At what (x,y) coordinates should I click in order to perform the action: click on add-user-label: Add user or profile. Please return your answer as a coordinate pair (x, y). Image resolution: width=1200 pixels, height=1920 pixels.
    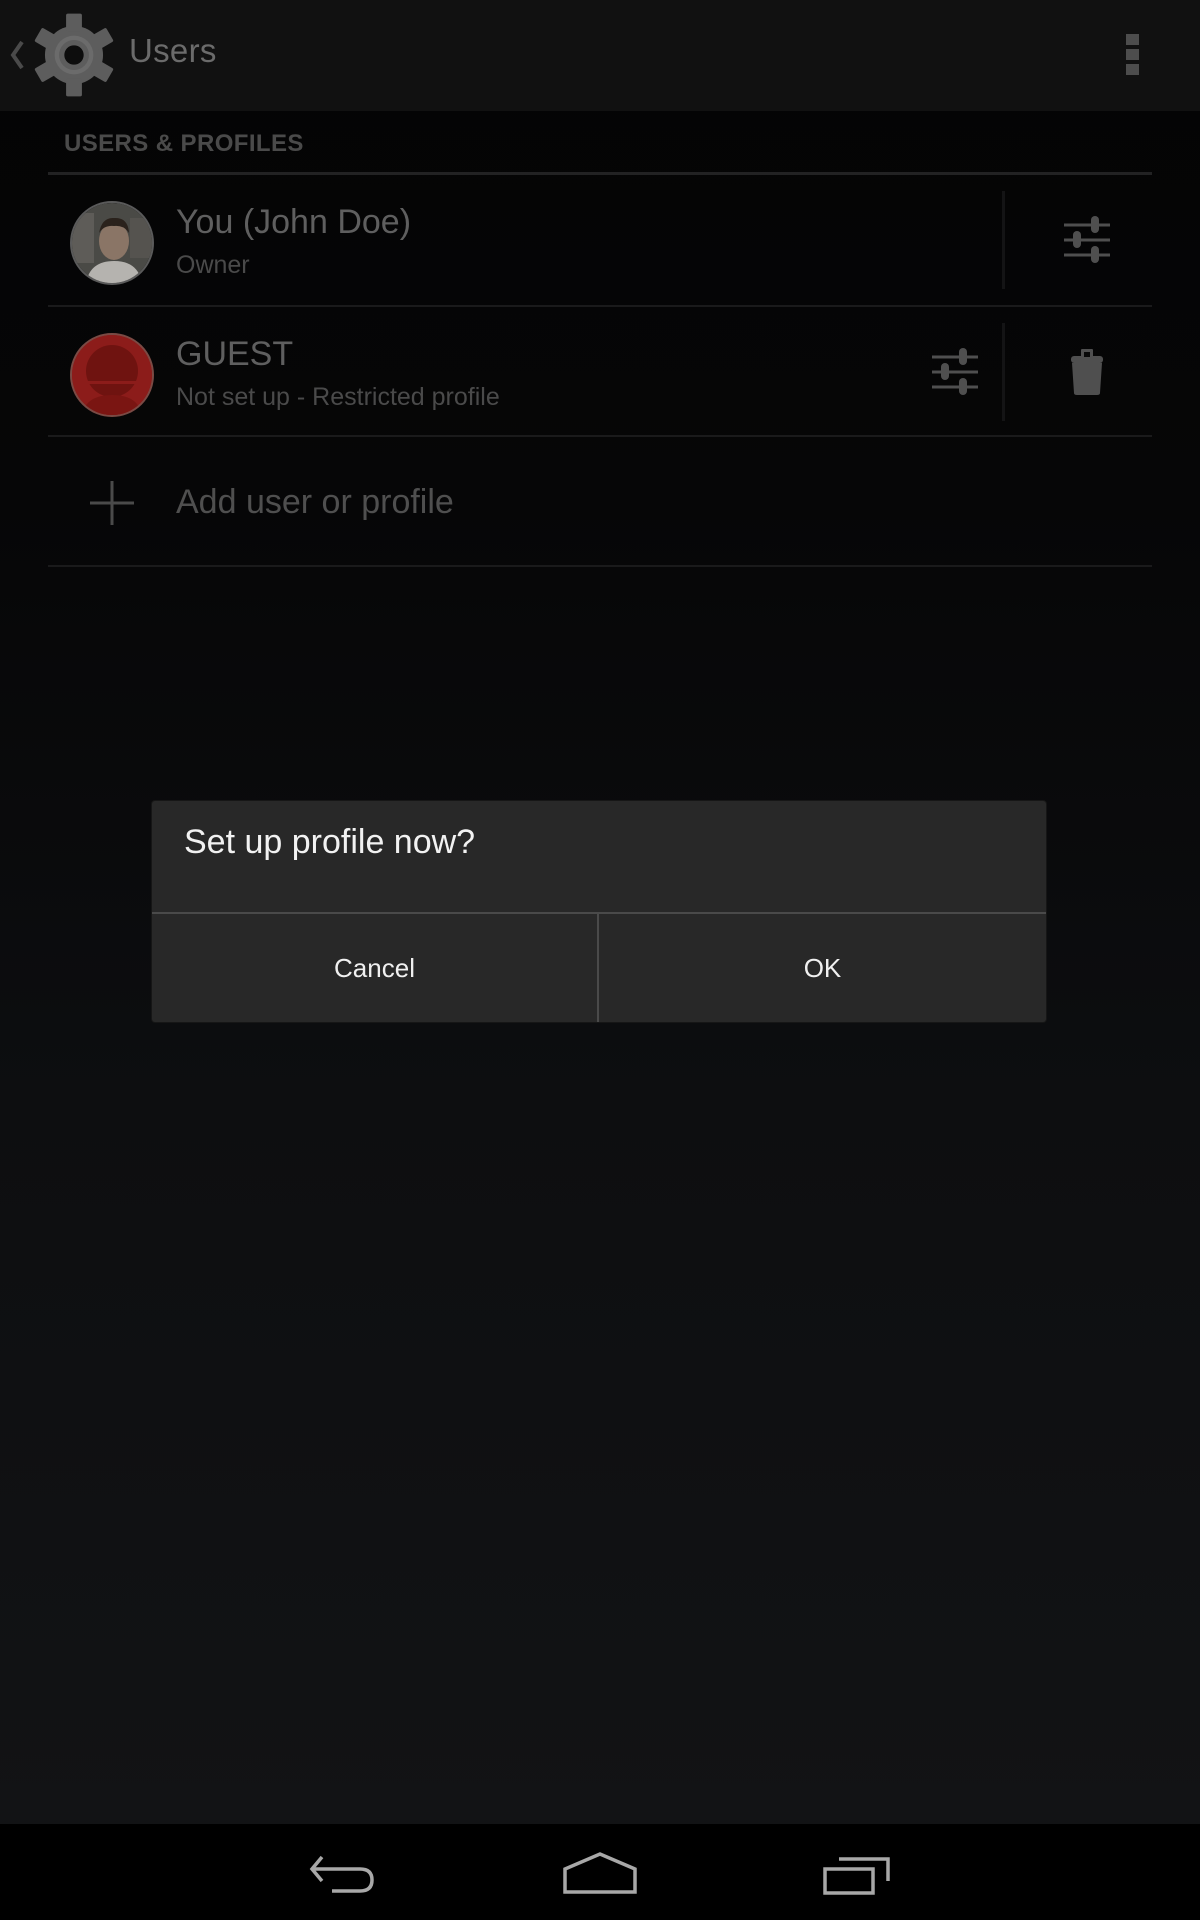
    Looking at the image, I should click on (315, 502).